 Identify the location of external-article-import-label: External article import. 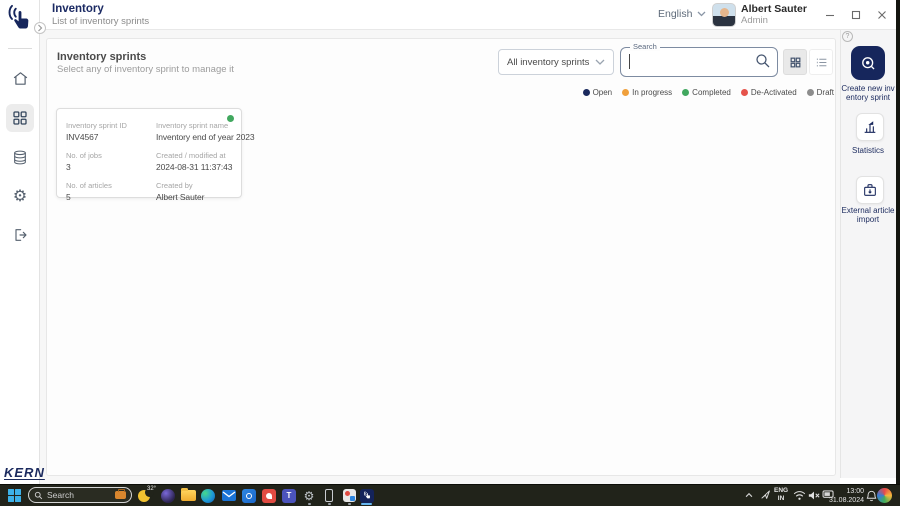
(868, 215).